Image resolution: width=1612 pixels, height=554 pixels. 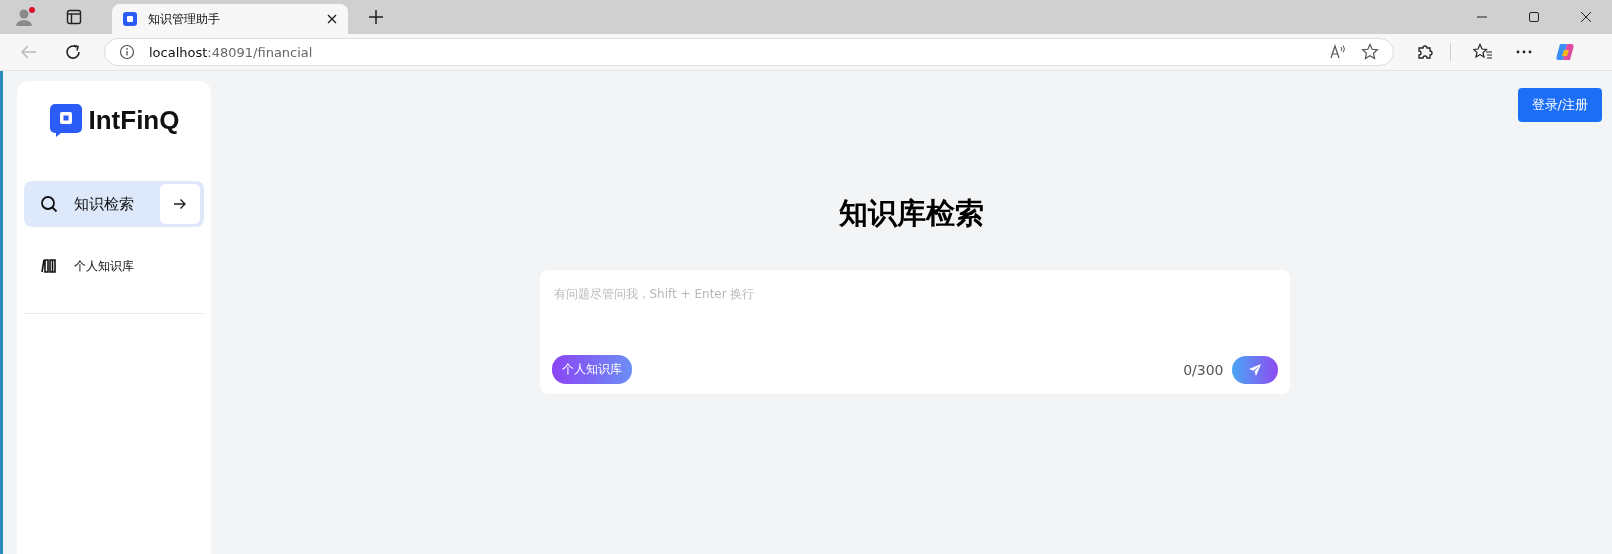 What do you see at coordinates (1425, 52) in the screenshot?
I see `puzzle-icon` at bounding box center [1425, 52].